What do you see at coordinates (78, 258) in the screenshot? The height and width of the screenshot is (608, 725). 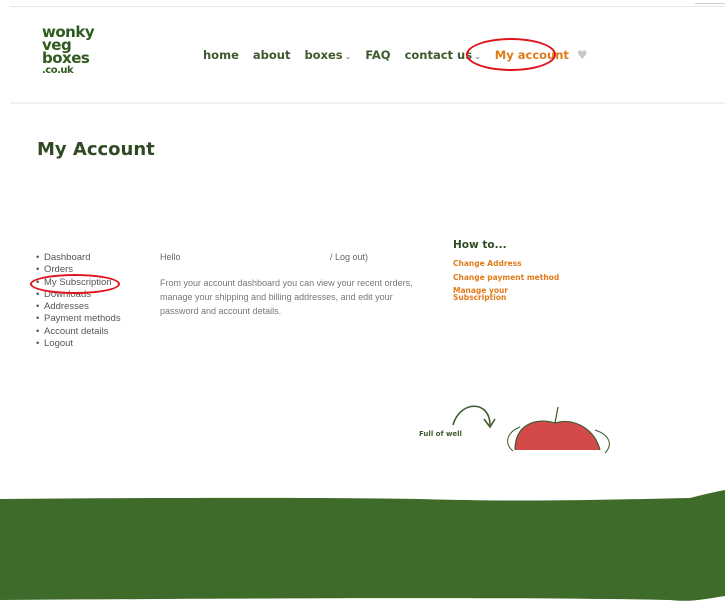 I see `menu-item-dashboard: Dashboard` at bounding box center [78, 258].